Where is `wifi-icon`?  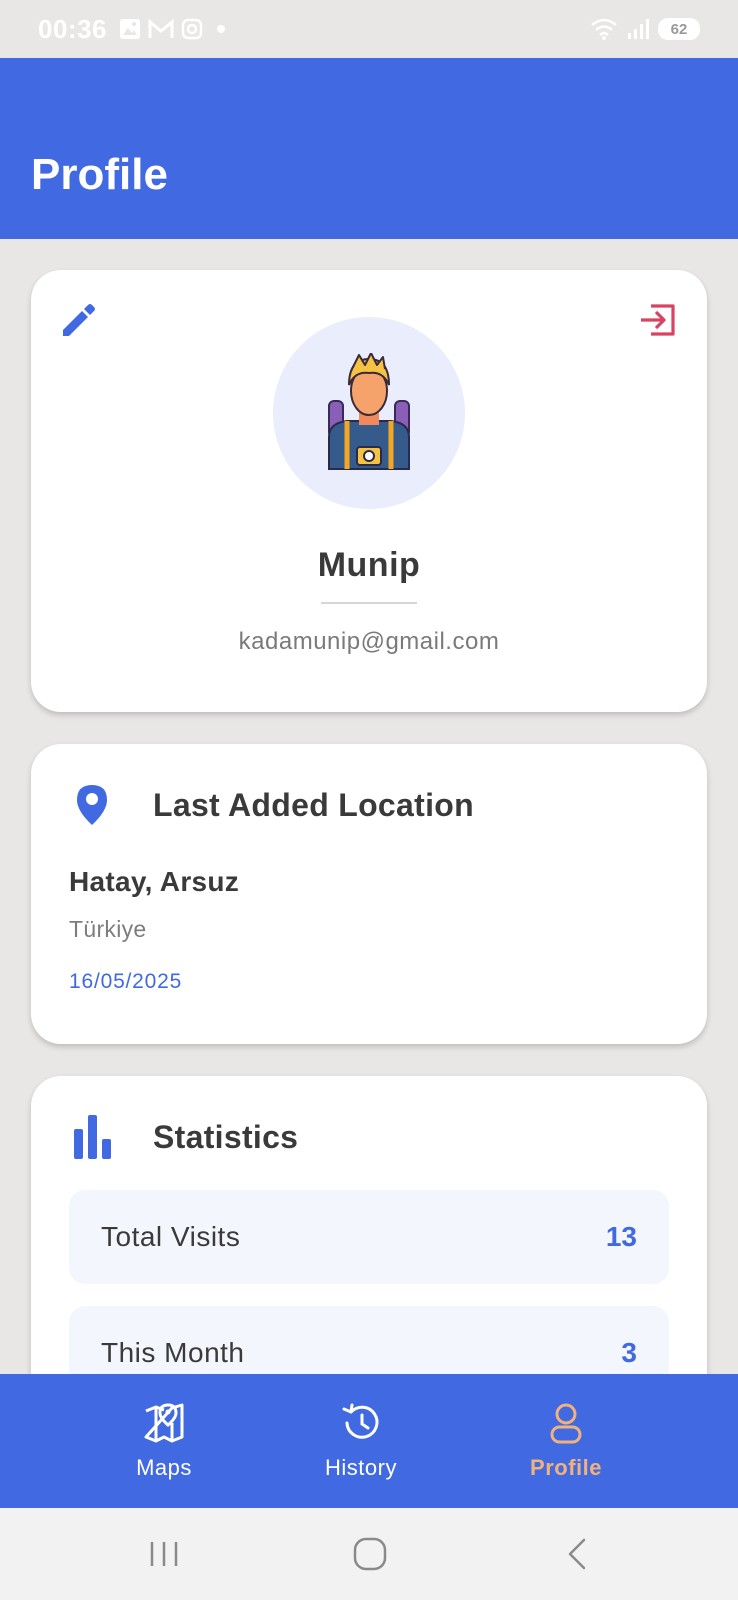
wifi-icon is located at coordinates (604, 29).